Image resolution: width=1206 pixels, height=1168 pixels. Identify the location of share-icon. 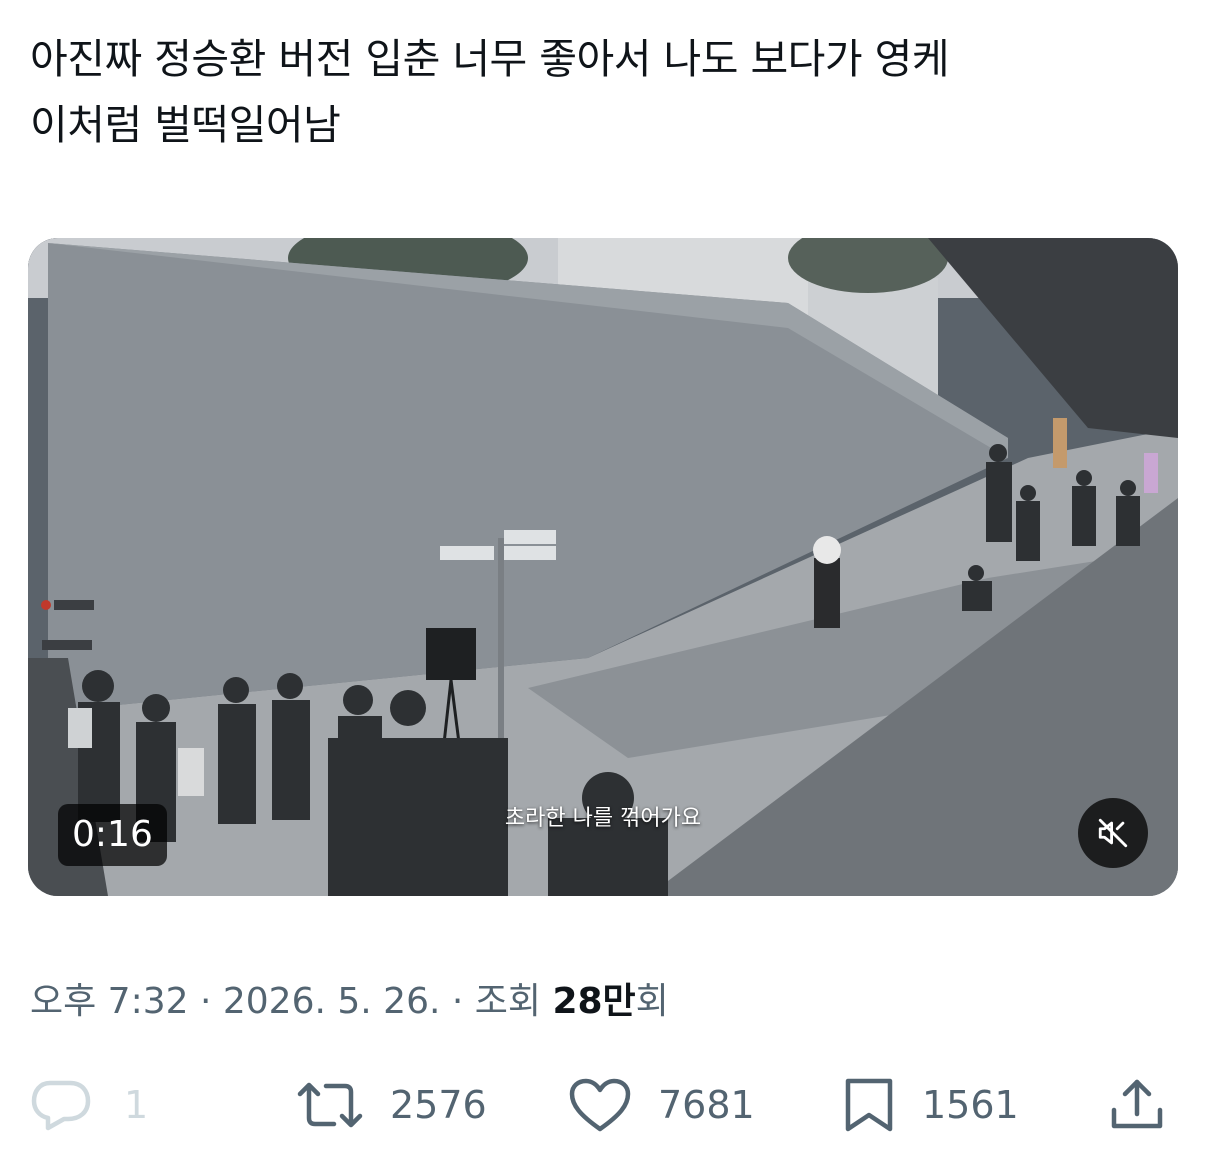
(1137, 1105).